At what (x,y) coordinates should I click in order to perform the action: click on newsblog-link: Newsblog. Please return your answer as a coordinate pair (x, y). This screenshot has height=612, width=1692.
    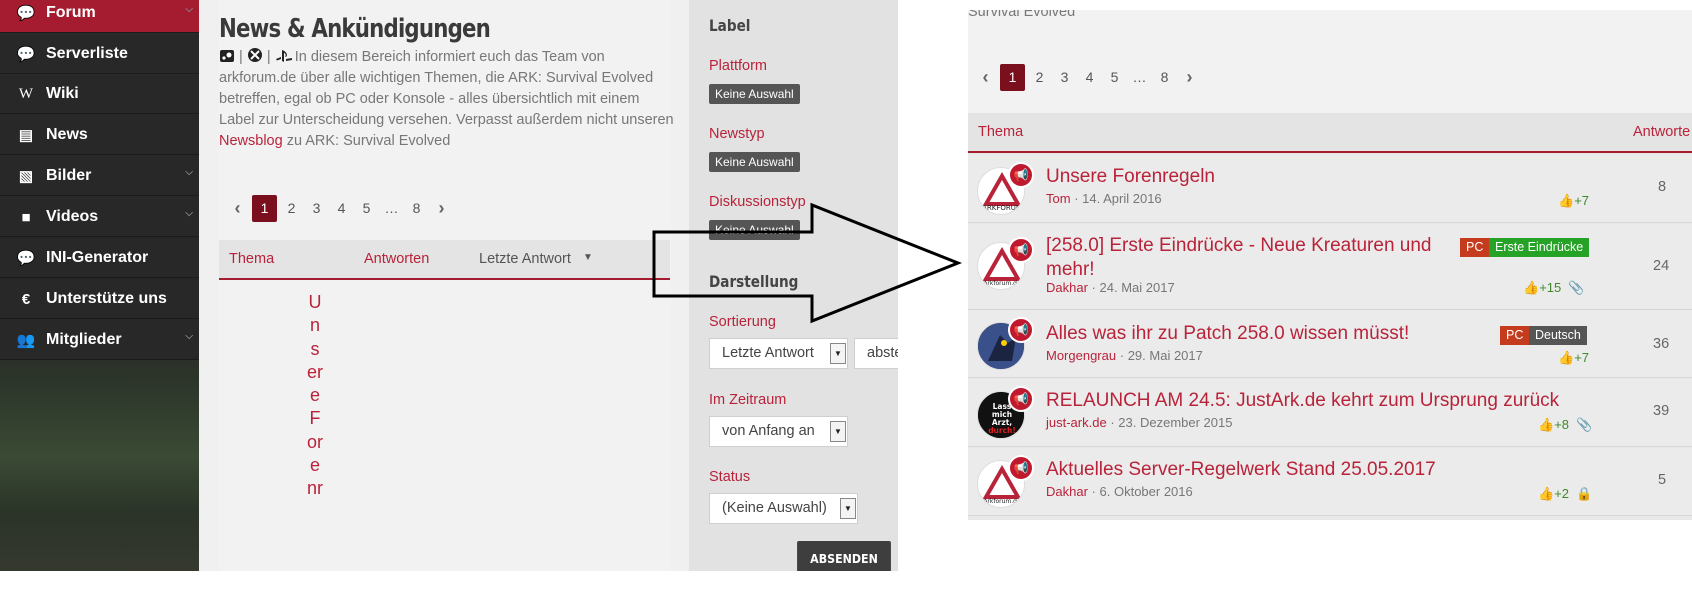
    Looking at the image, I should click on (251, 141).